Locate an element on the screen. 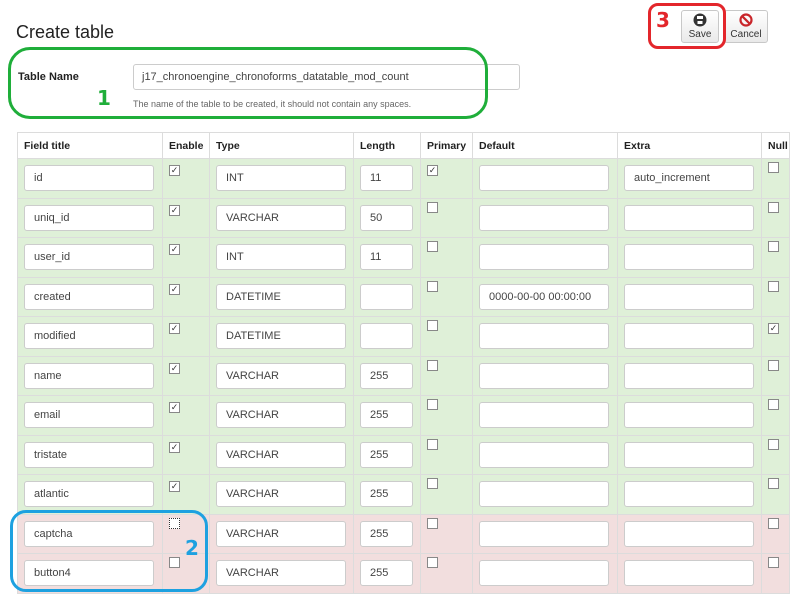 This screenshot has width=800, height=594. extra-input: auto_increment is located at coordinates (689, 178).